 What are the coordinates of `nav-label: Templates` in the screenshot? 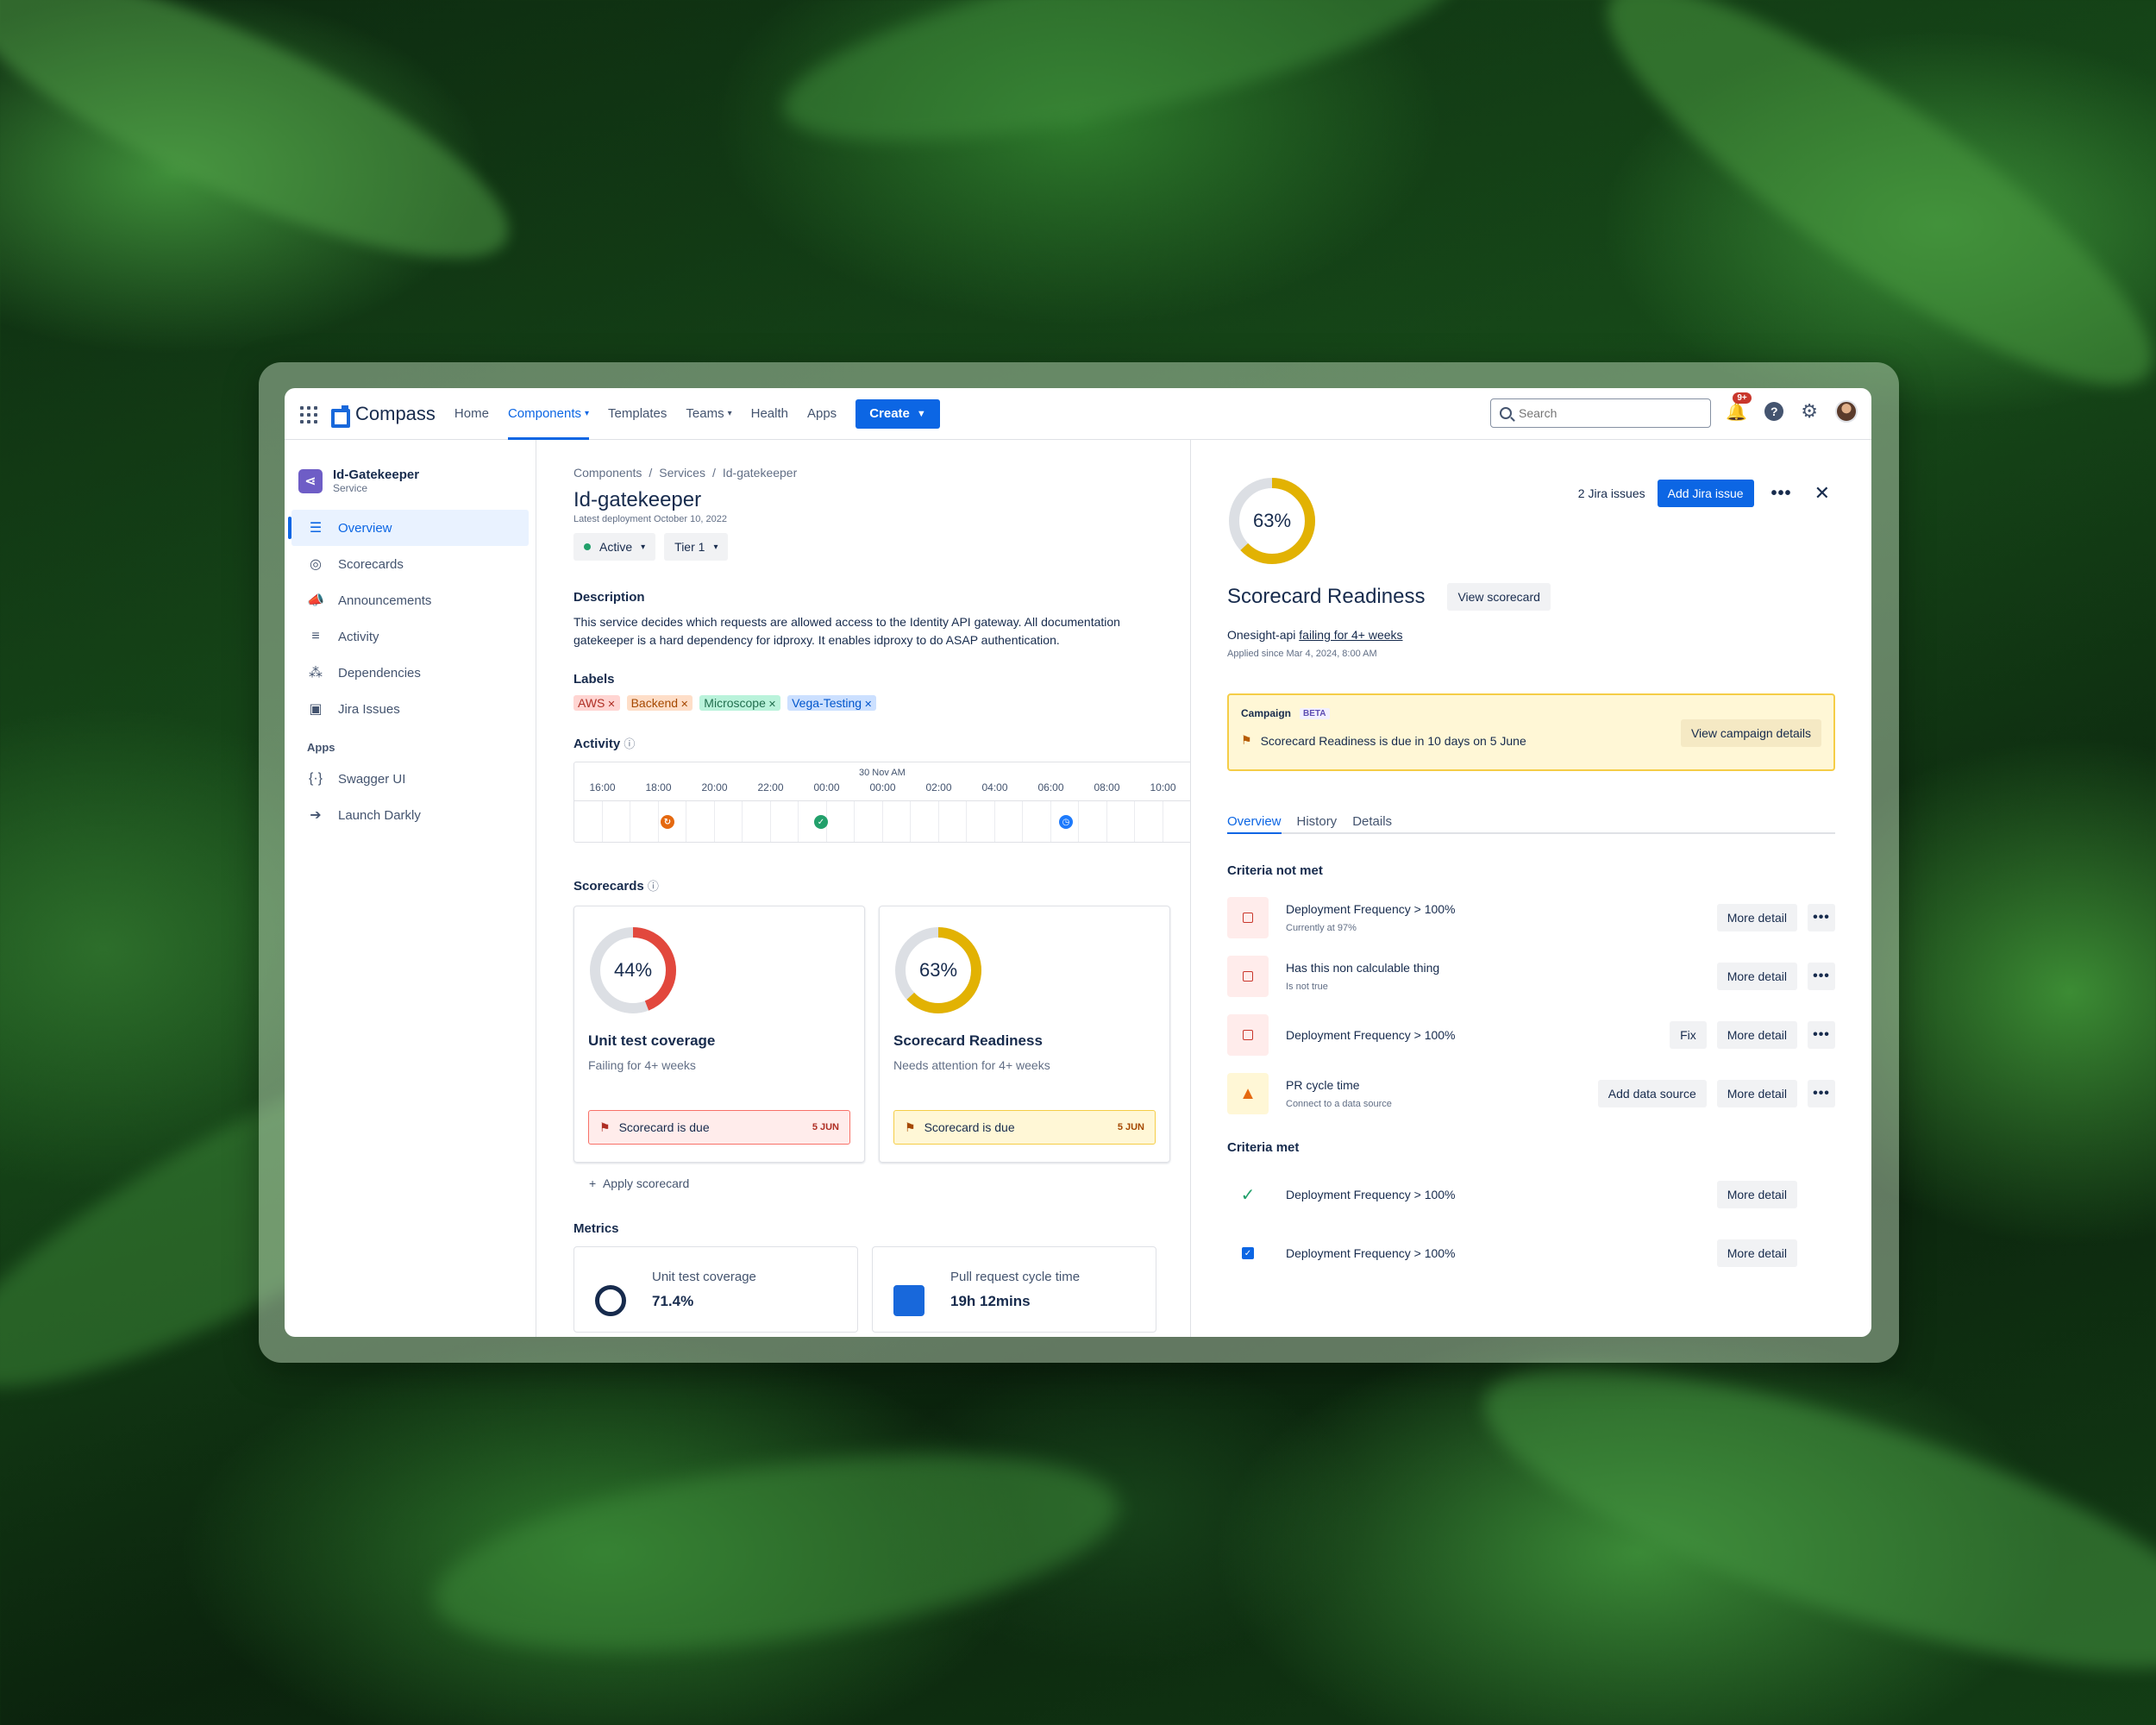 It's located at (637, 414).